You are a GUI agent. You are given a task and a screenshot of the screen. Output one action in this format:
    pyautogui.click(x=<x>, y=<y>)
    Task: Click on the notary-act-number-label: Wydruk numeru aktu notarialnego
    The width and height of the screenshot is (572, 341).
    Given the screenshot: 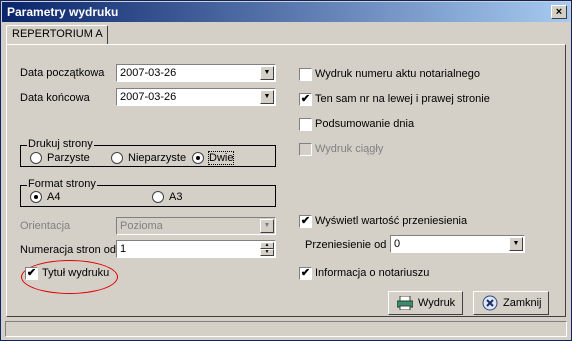 What is the action you would take?
    pyautogui.click(x=397, y=74)
    